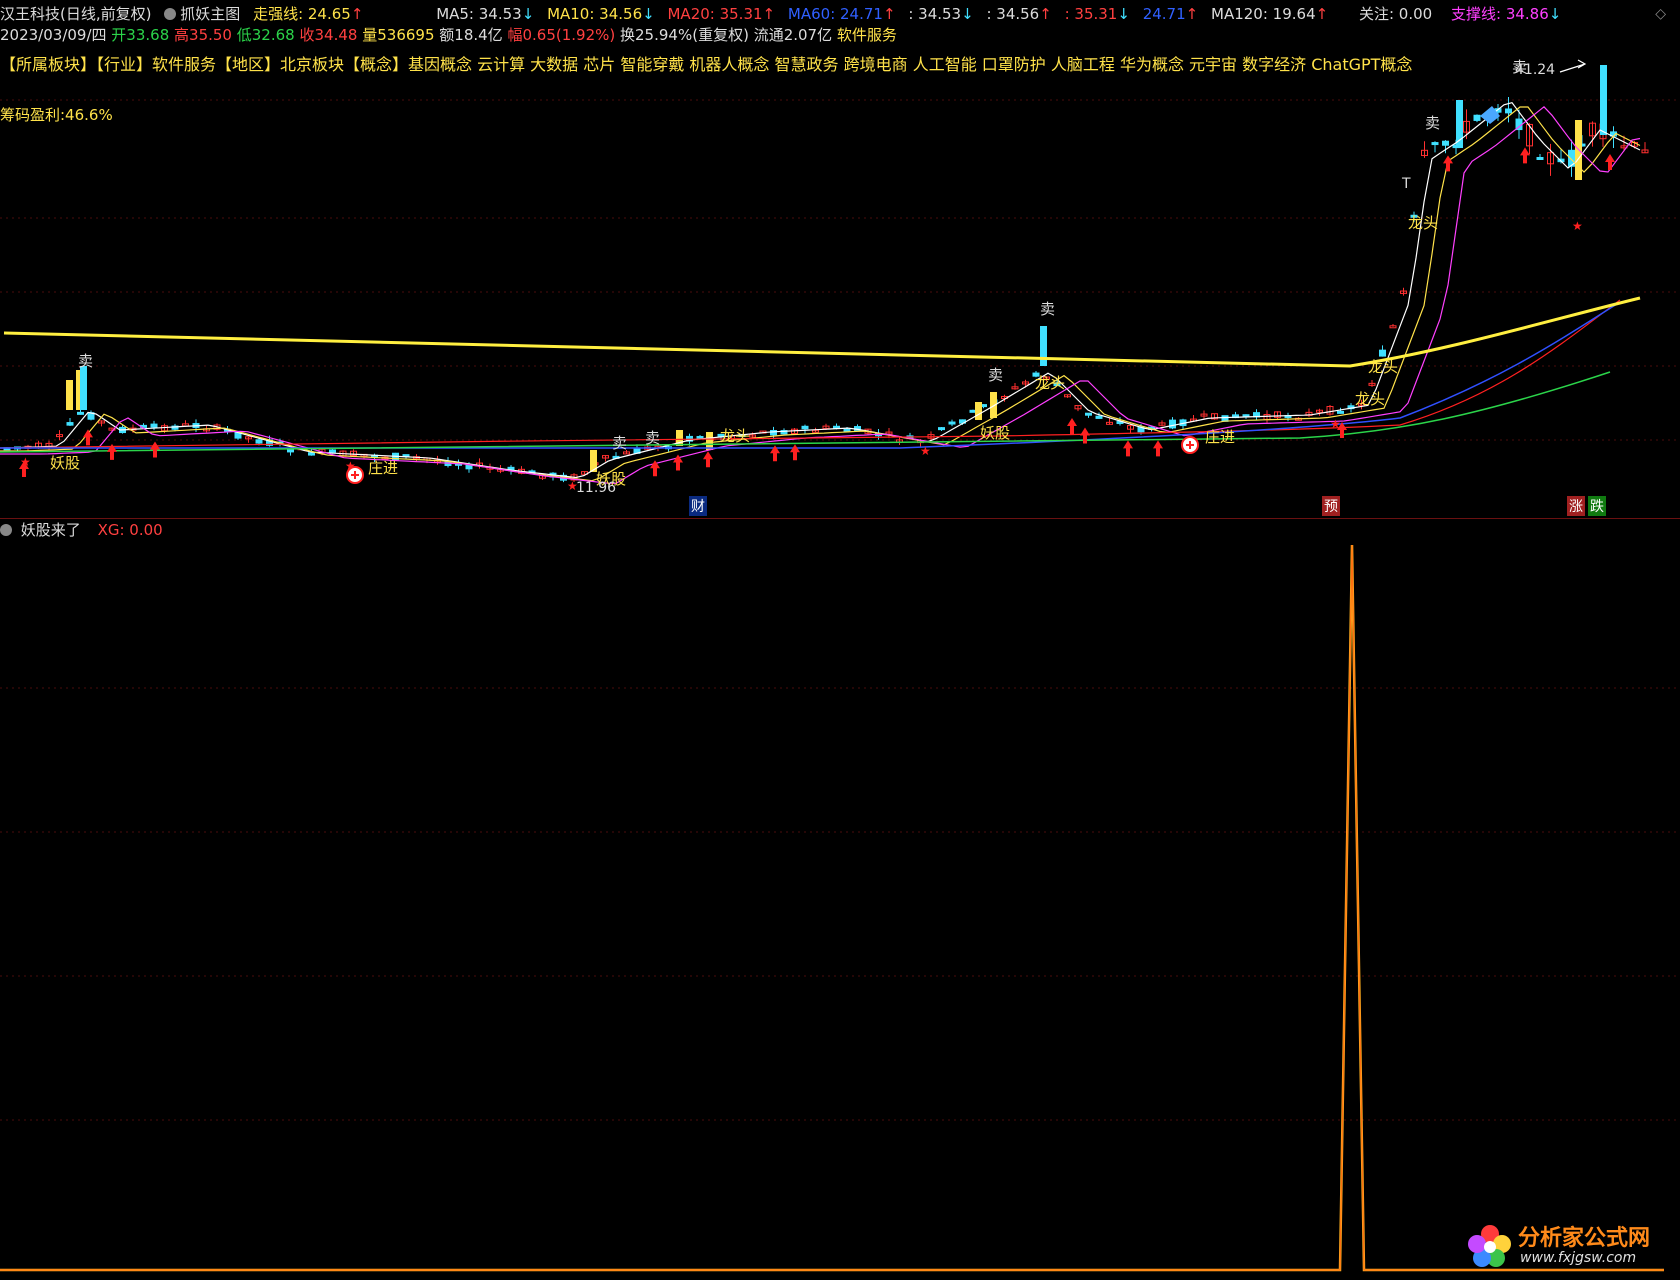 This screenshot has width=1680, height=1280. What do you see at coordinates (130, 530) in the screenshot?
I see `xg-value: XG: 0.00` at bounding box center [130, 530].